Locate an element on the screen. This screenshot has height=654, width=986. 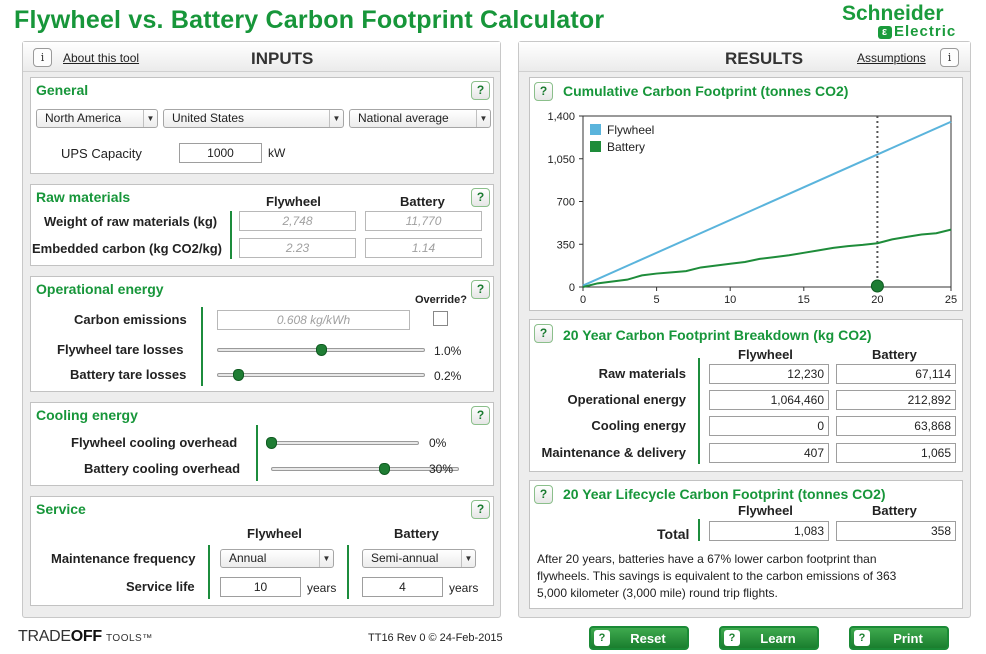
y-tick-label: 0 is located at coordinates (572, 288).